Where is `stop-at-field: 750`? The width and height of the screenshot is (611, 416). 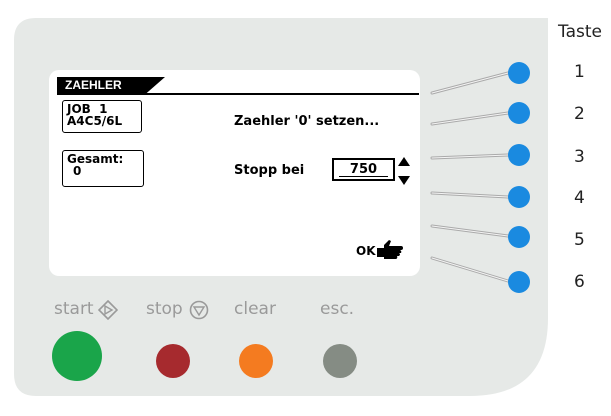 stop-at-field: 750 is located at coordinates (363, 169).